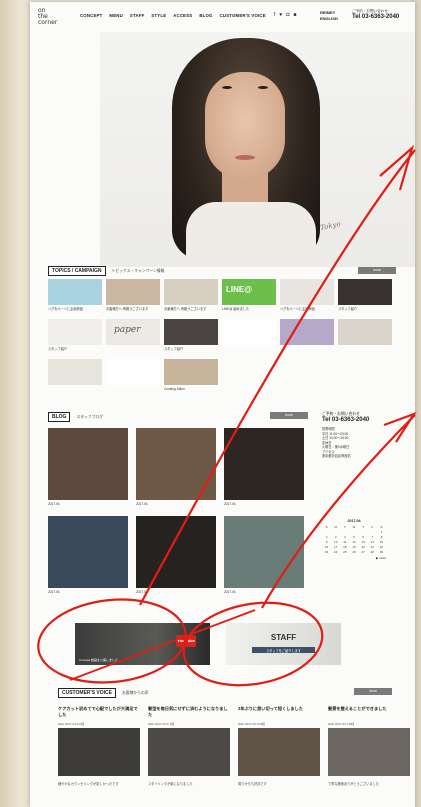  Describe the element at coordinates (205, 15) in the screenshot. I see `nav-blog: BLOG` at that location.